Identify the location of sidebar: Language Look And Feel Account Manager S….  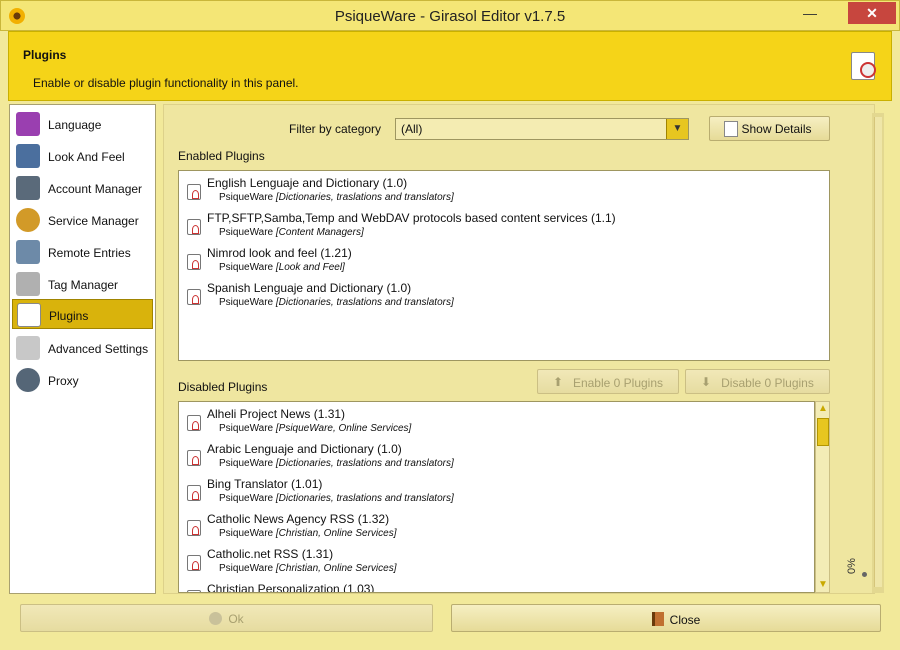
(82, 349).